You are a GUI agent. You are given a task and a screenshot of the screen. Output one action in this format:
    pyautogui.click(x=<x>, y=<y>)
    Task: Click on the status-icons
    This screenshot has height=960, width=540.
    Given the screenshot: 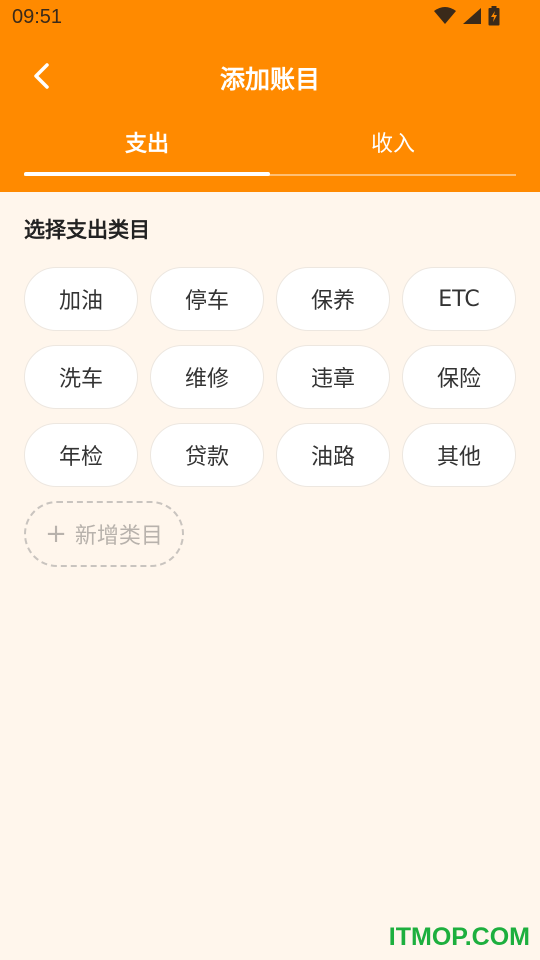 What is the action you would take?
    pyautogui.click(x=467, y=16)
    